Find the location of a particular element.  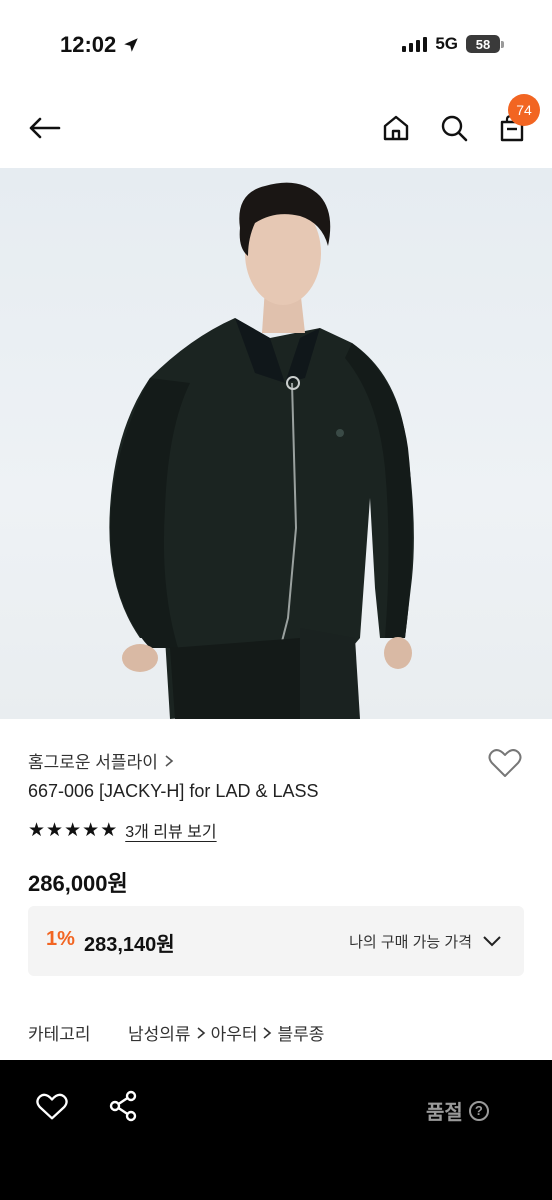

brand-link: 홈그로운 서플라이 is located at coordinates (101, 760).